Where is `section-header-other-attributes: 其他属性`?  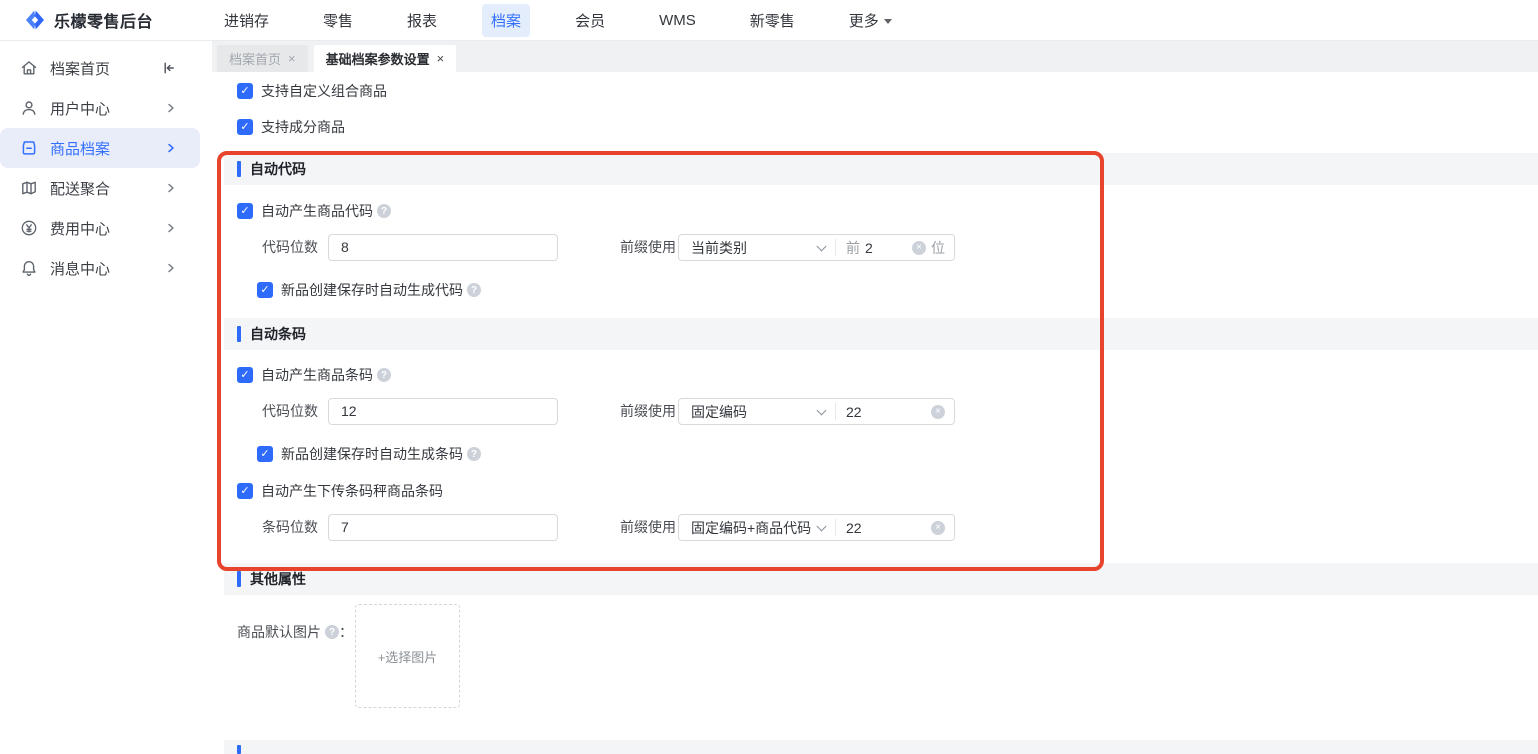
section-header-other-attributes: 其他属性 is located at coordinates (881, 579).